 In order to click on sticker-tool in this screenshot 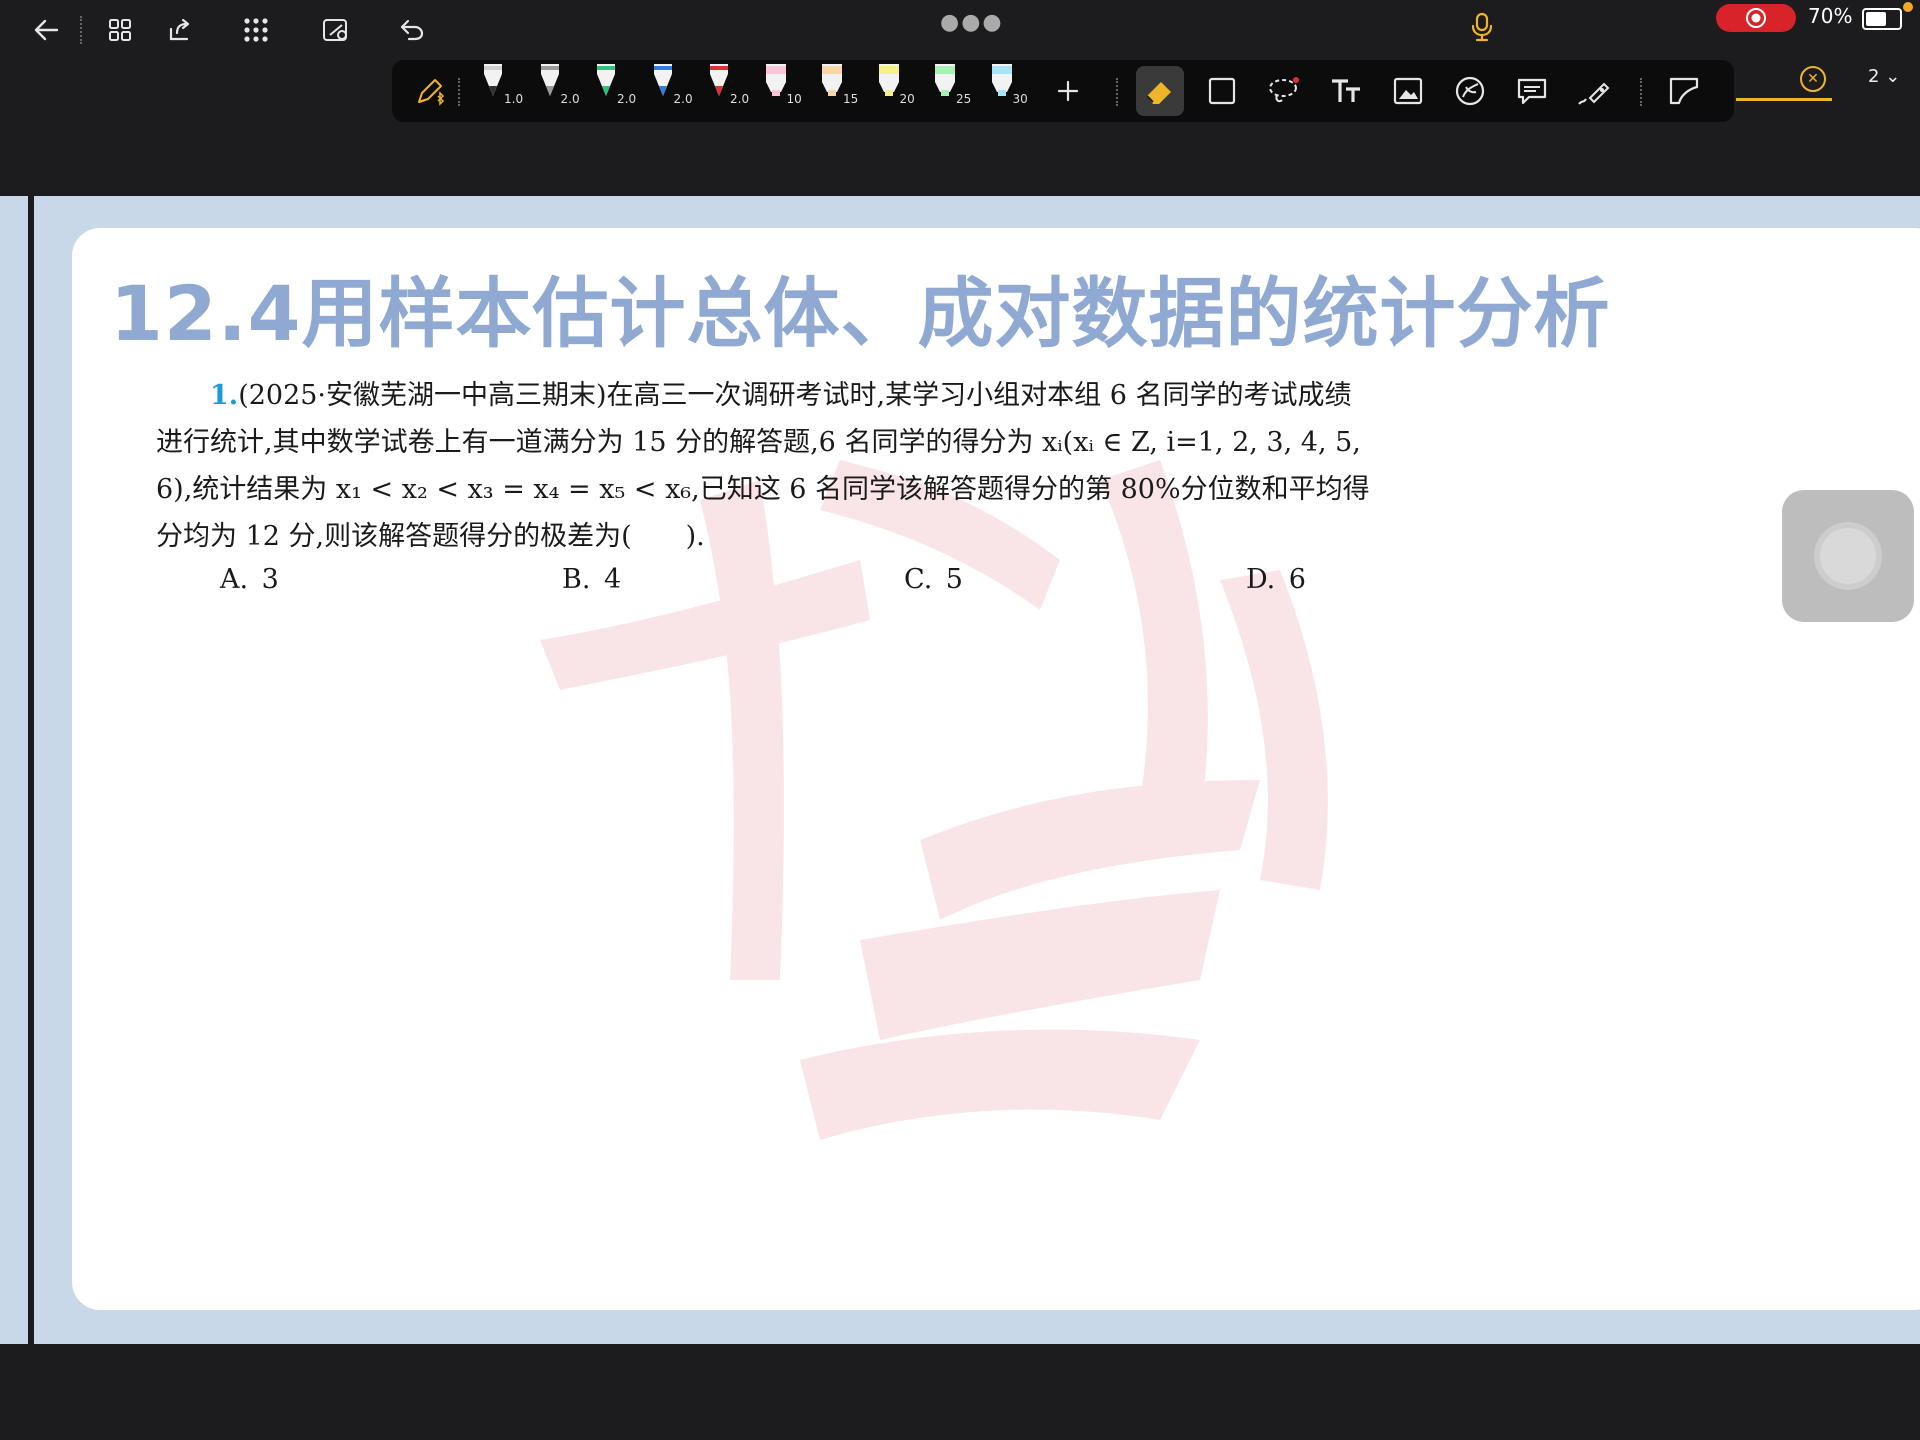, I will do `click(1470, 91)`.